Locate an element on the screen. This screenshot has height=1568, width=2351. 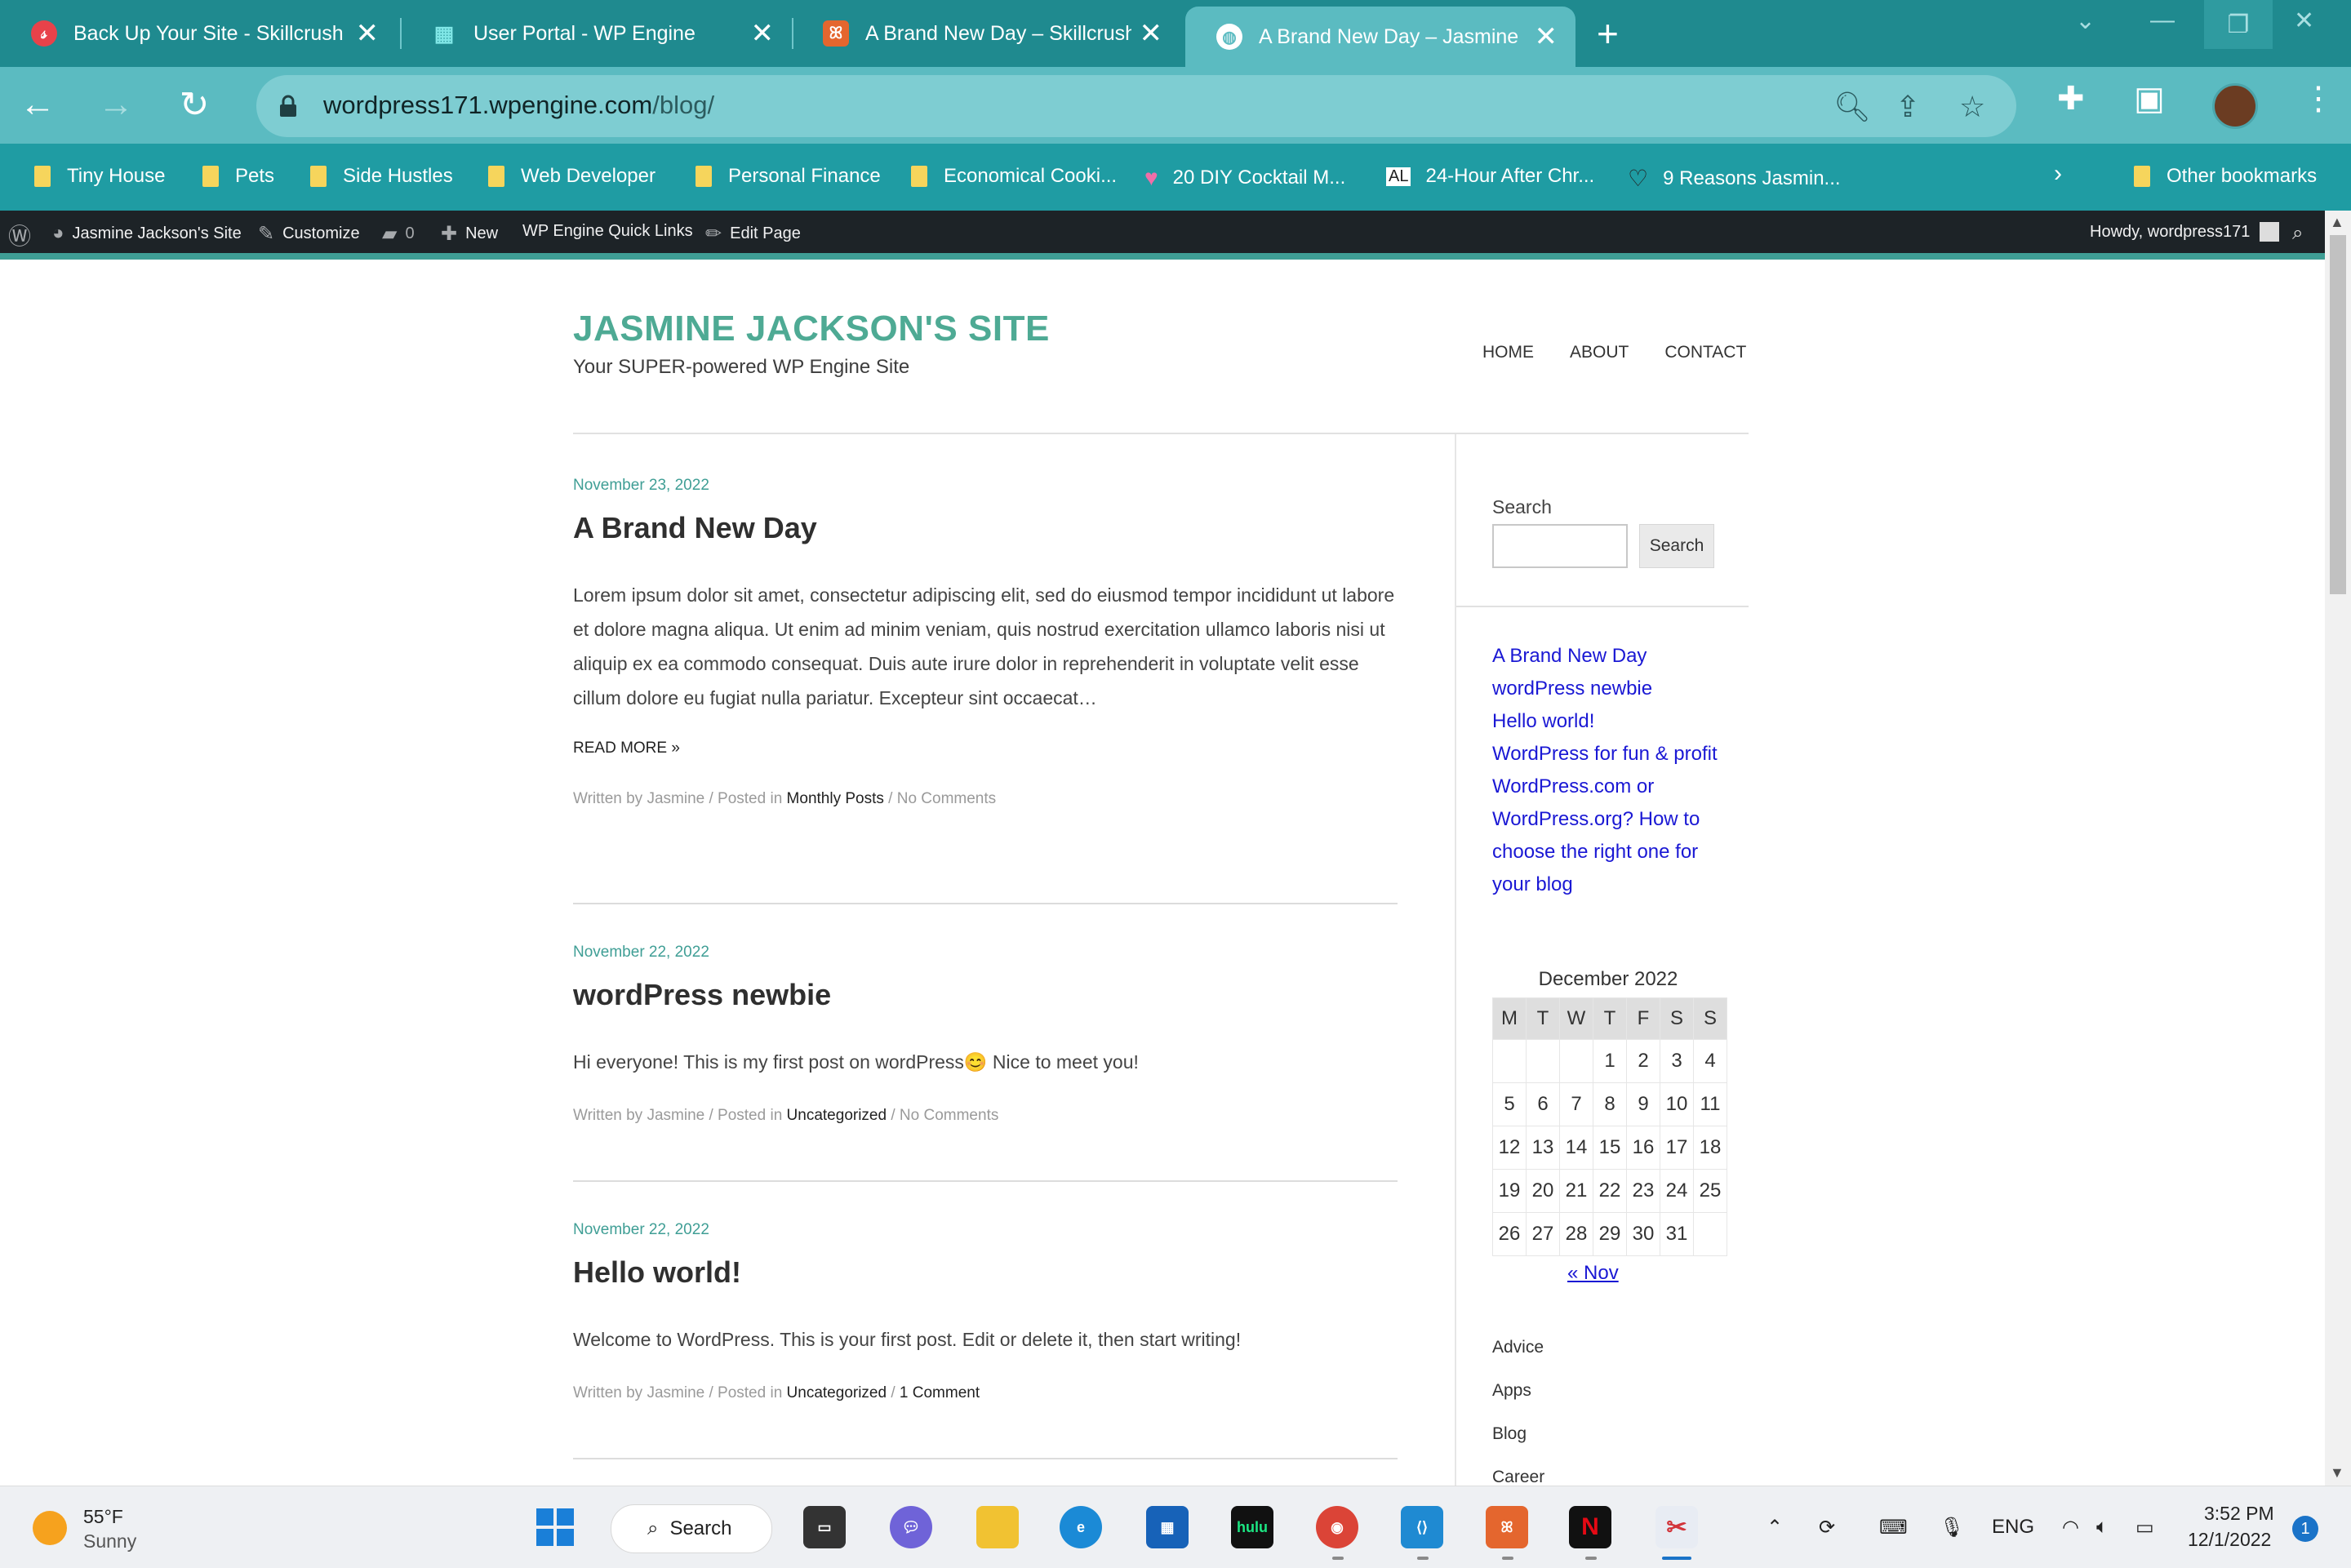
bookmark-personal-finance: Personal Finance is located at coordinates (788, 176).